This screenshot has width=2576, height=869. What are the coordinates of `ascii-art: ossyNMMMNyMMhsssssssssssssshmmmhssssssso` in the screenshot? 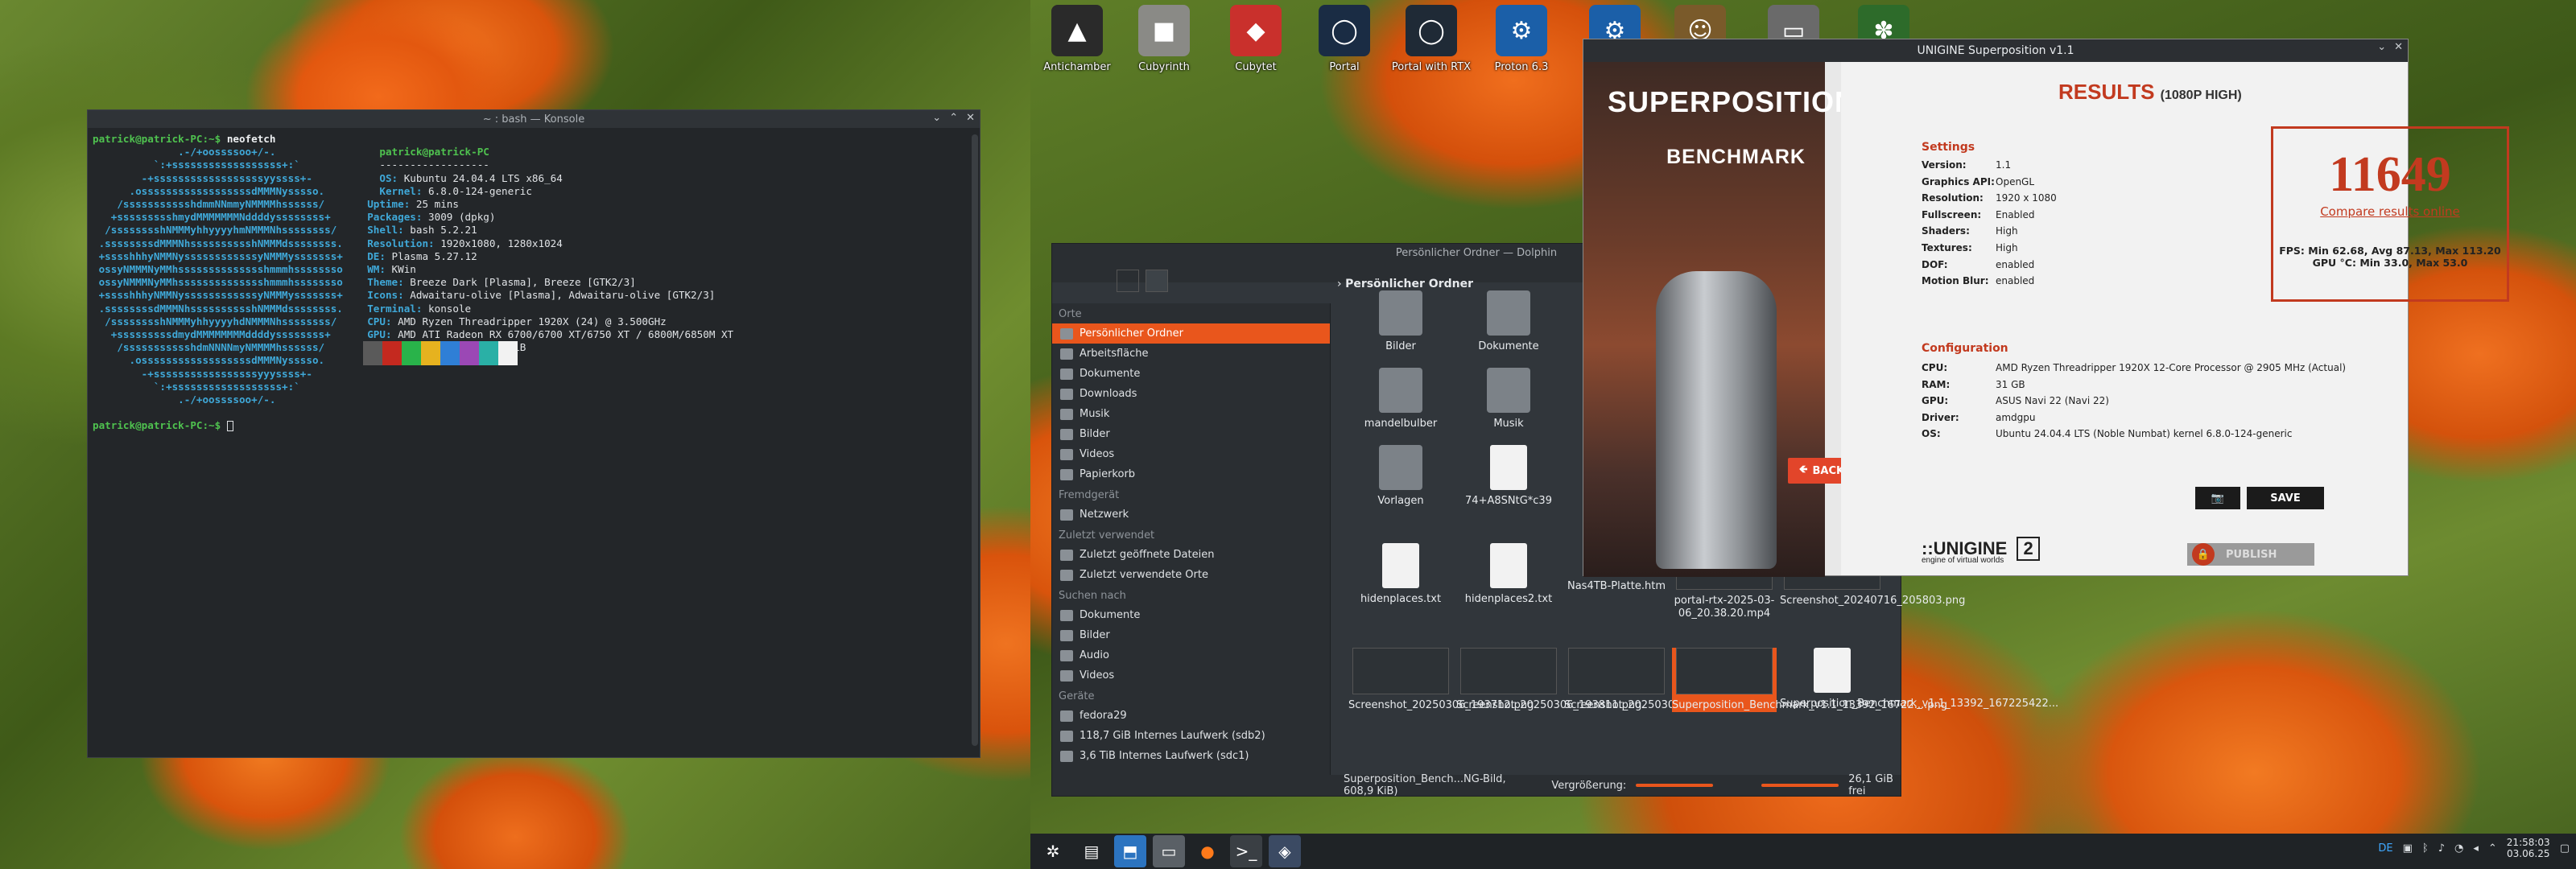 It's located at (221, 269).